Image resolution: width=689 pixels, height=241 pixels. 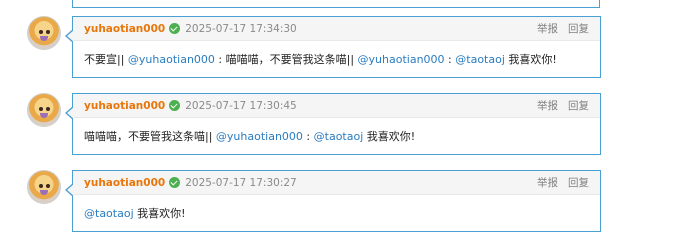 What do you see at coordinates (336, 213) in the screenshot?
I see `comment-content: @taotaoj 我喜欢你!` at bounding box center [336, 213].